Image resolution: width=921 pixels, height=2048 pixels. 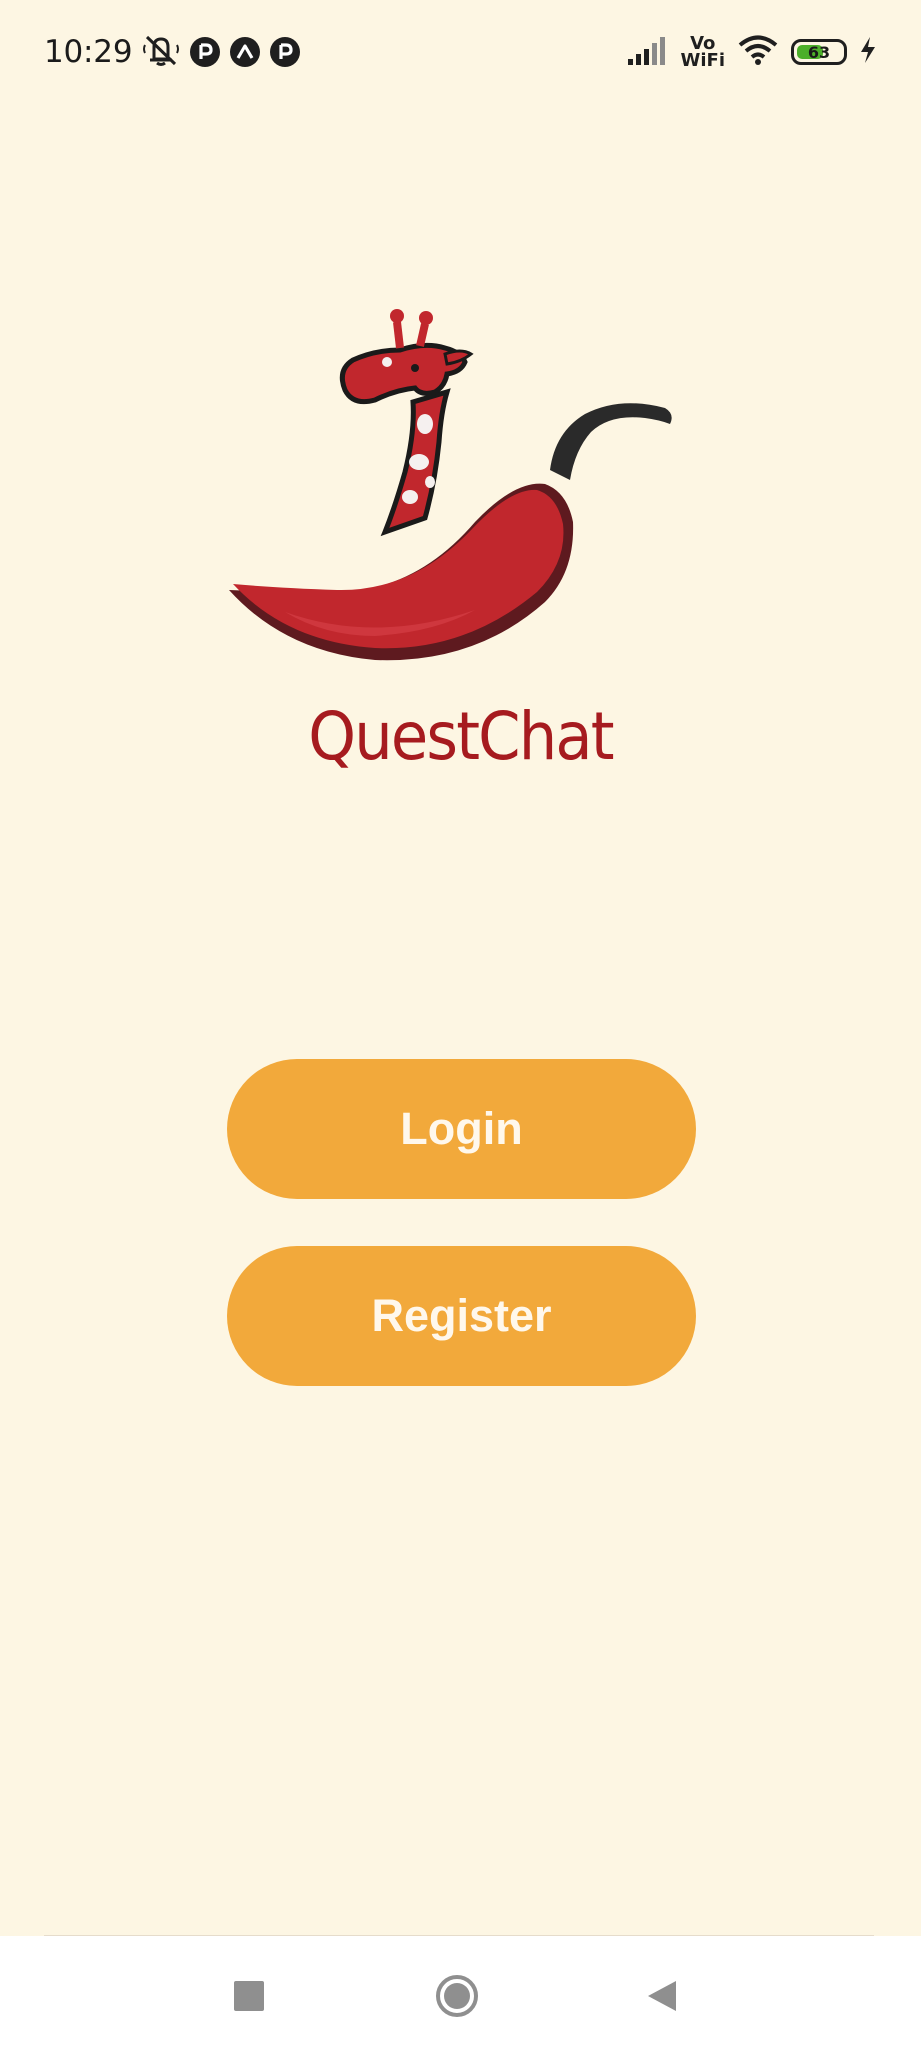 I want to click on status-time: 10:29, so click(x=88, y=52).